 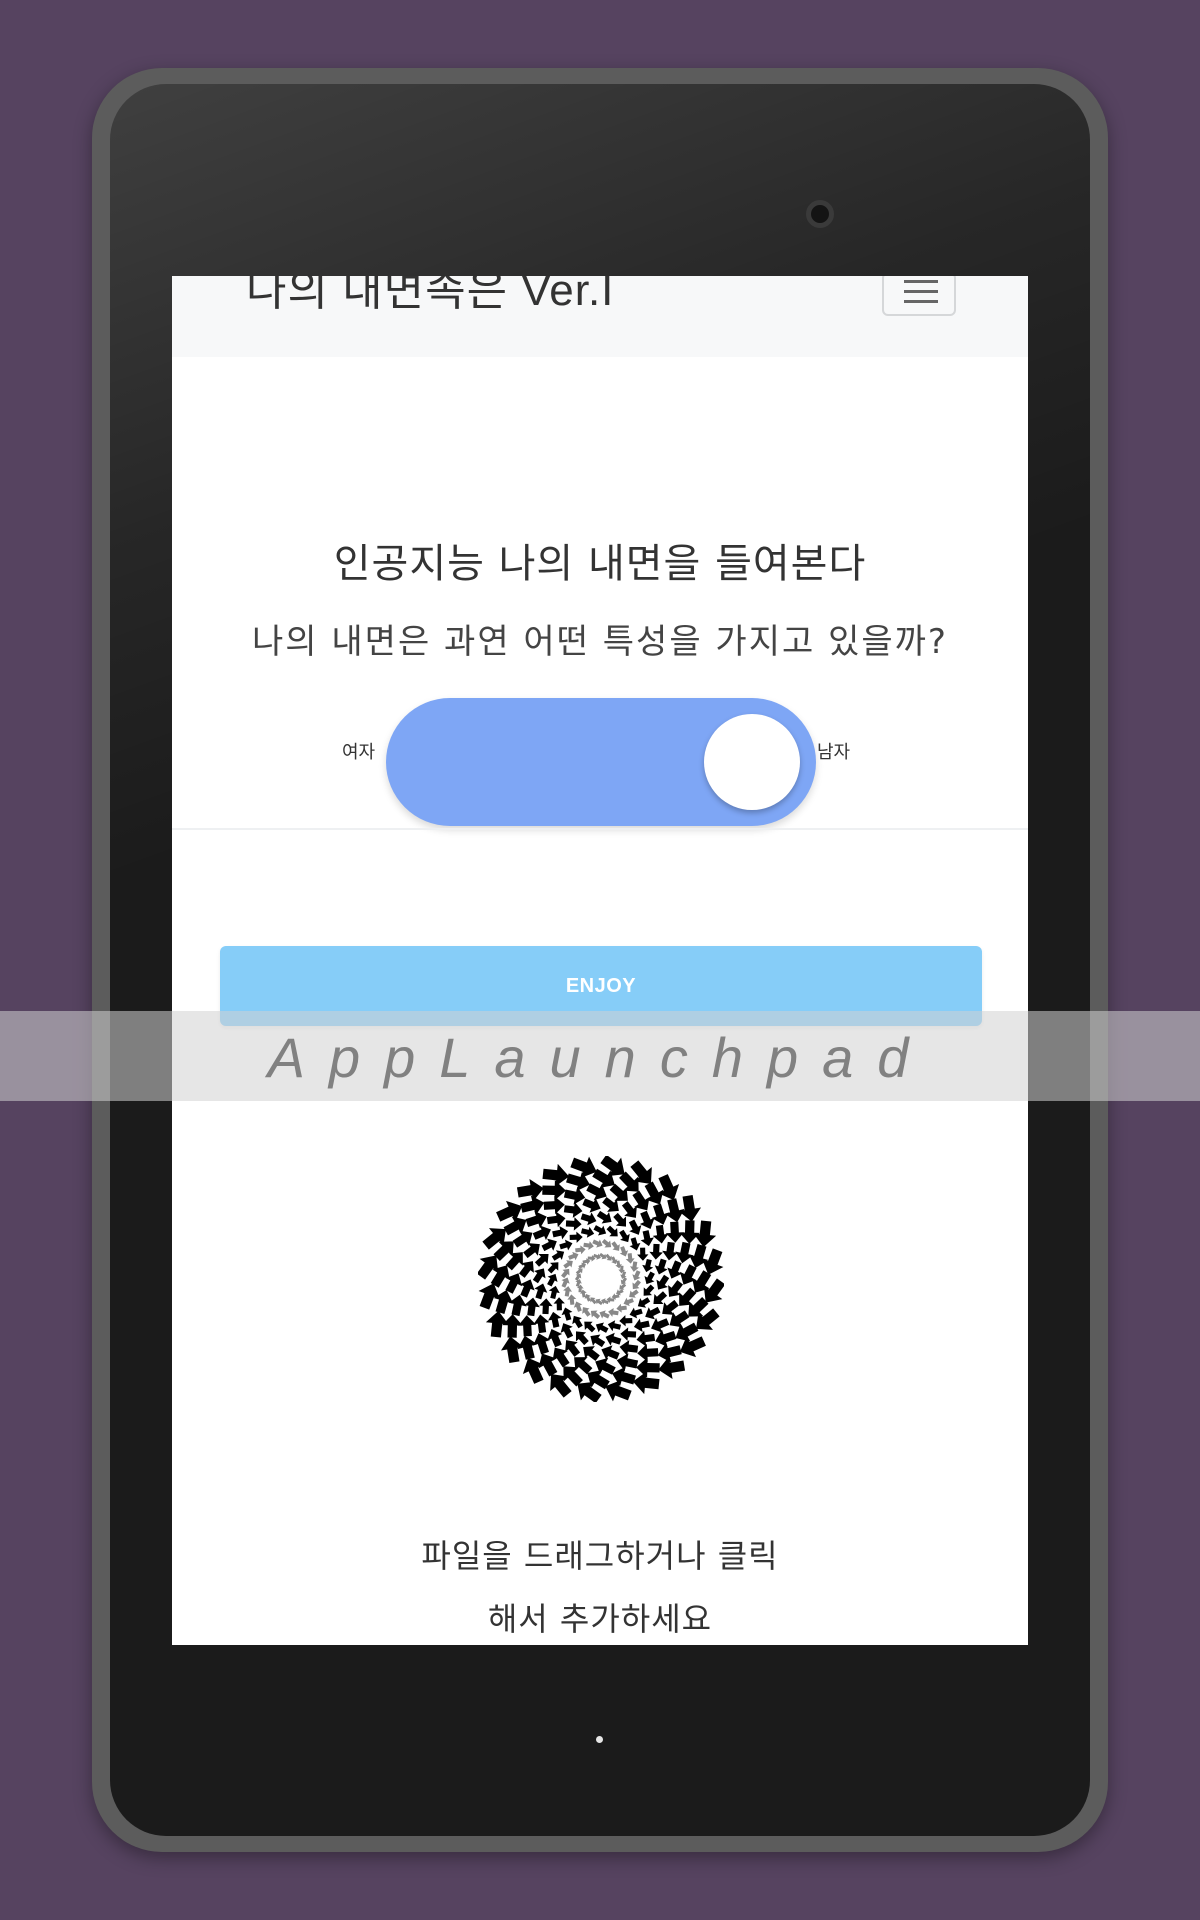 I want to click on page-headline: 인공지능 나의 내면을 들여본다, so click(x=600, y=564).